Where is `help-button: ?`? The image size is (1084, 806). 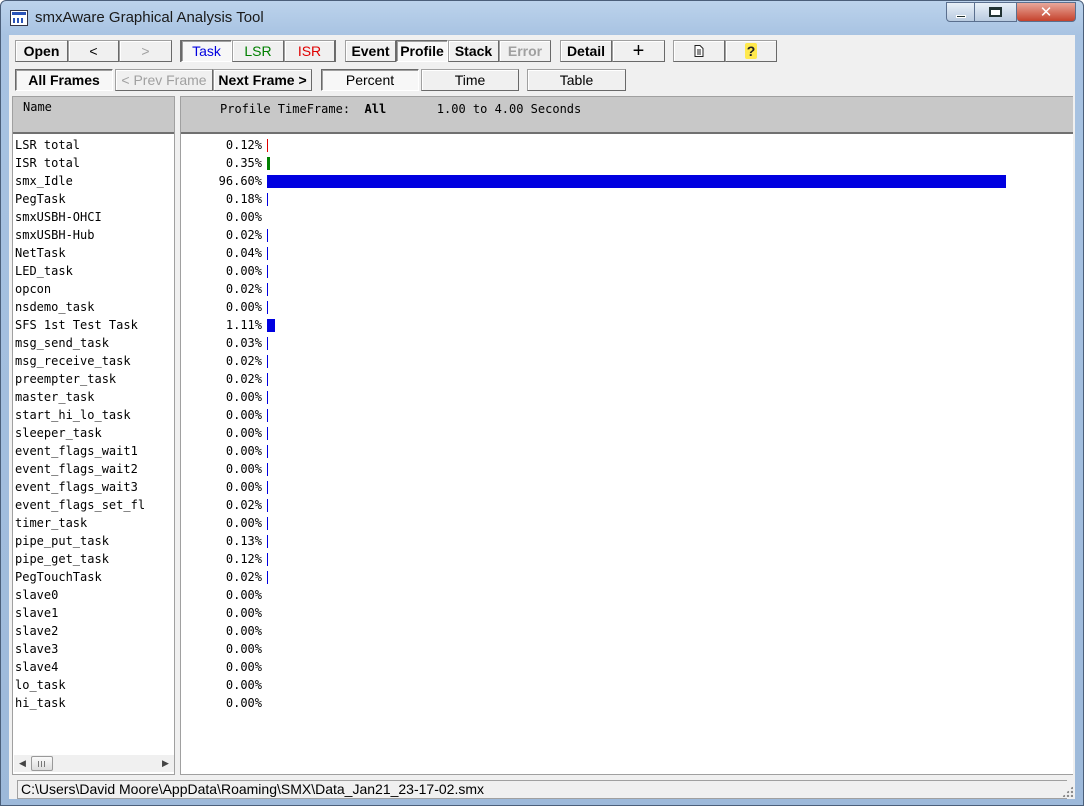 help-button: ? is located at coordinates (751, 51).